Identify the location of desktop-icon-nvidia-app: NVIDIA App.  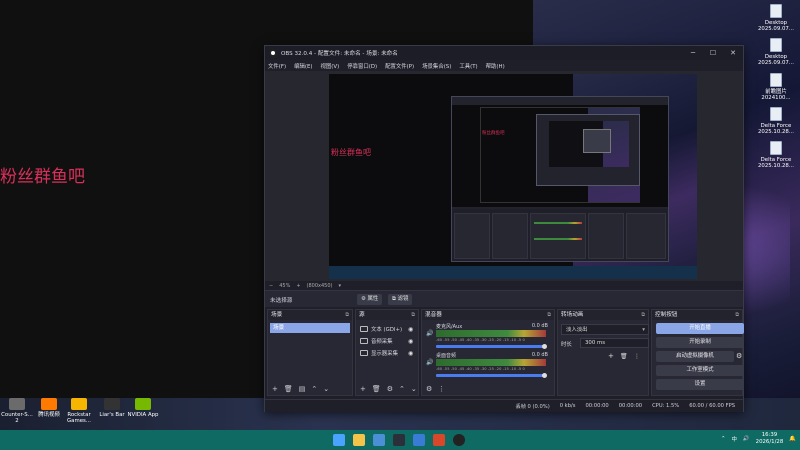
(143, 408).